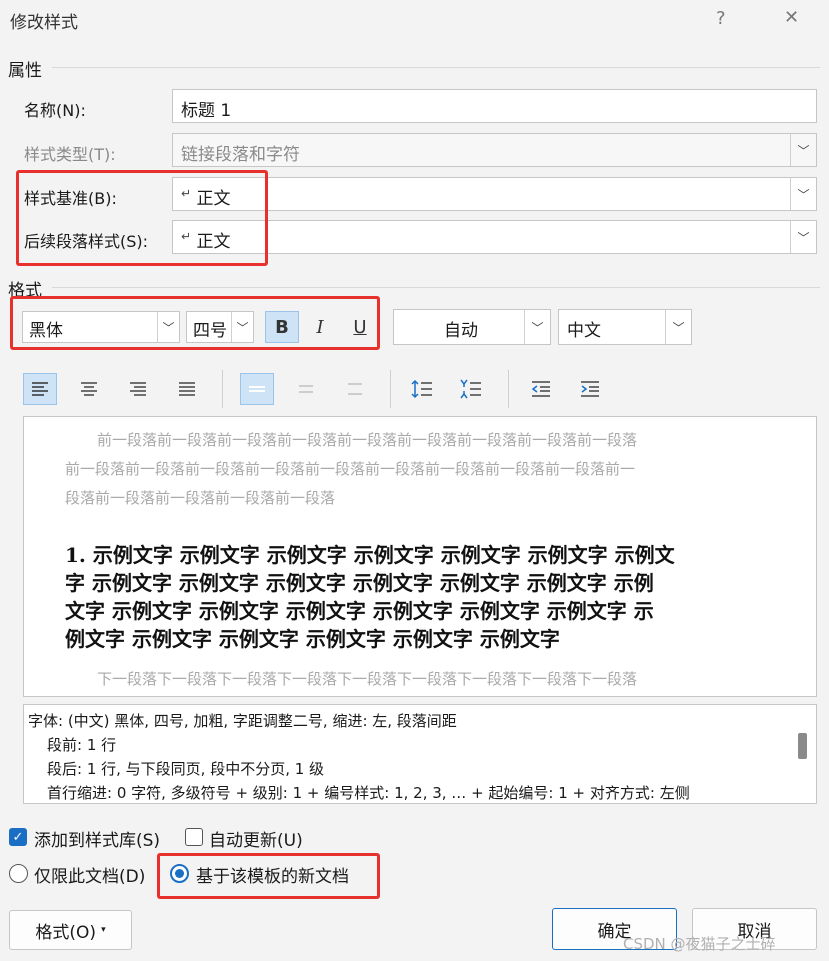 Image resolution: width=829 pixels, height=961 pixels. I want to click on color-select: 自动 ﹀, so click(472, 327).